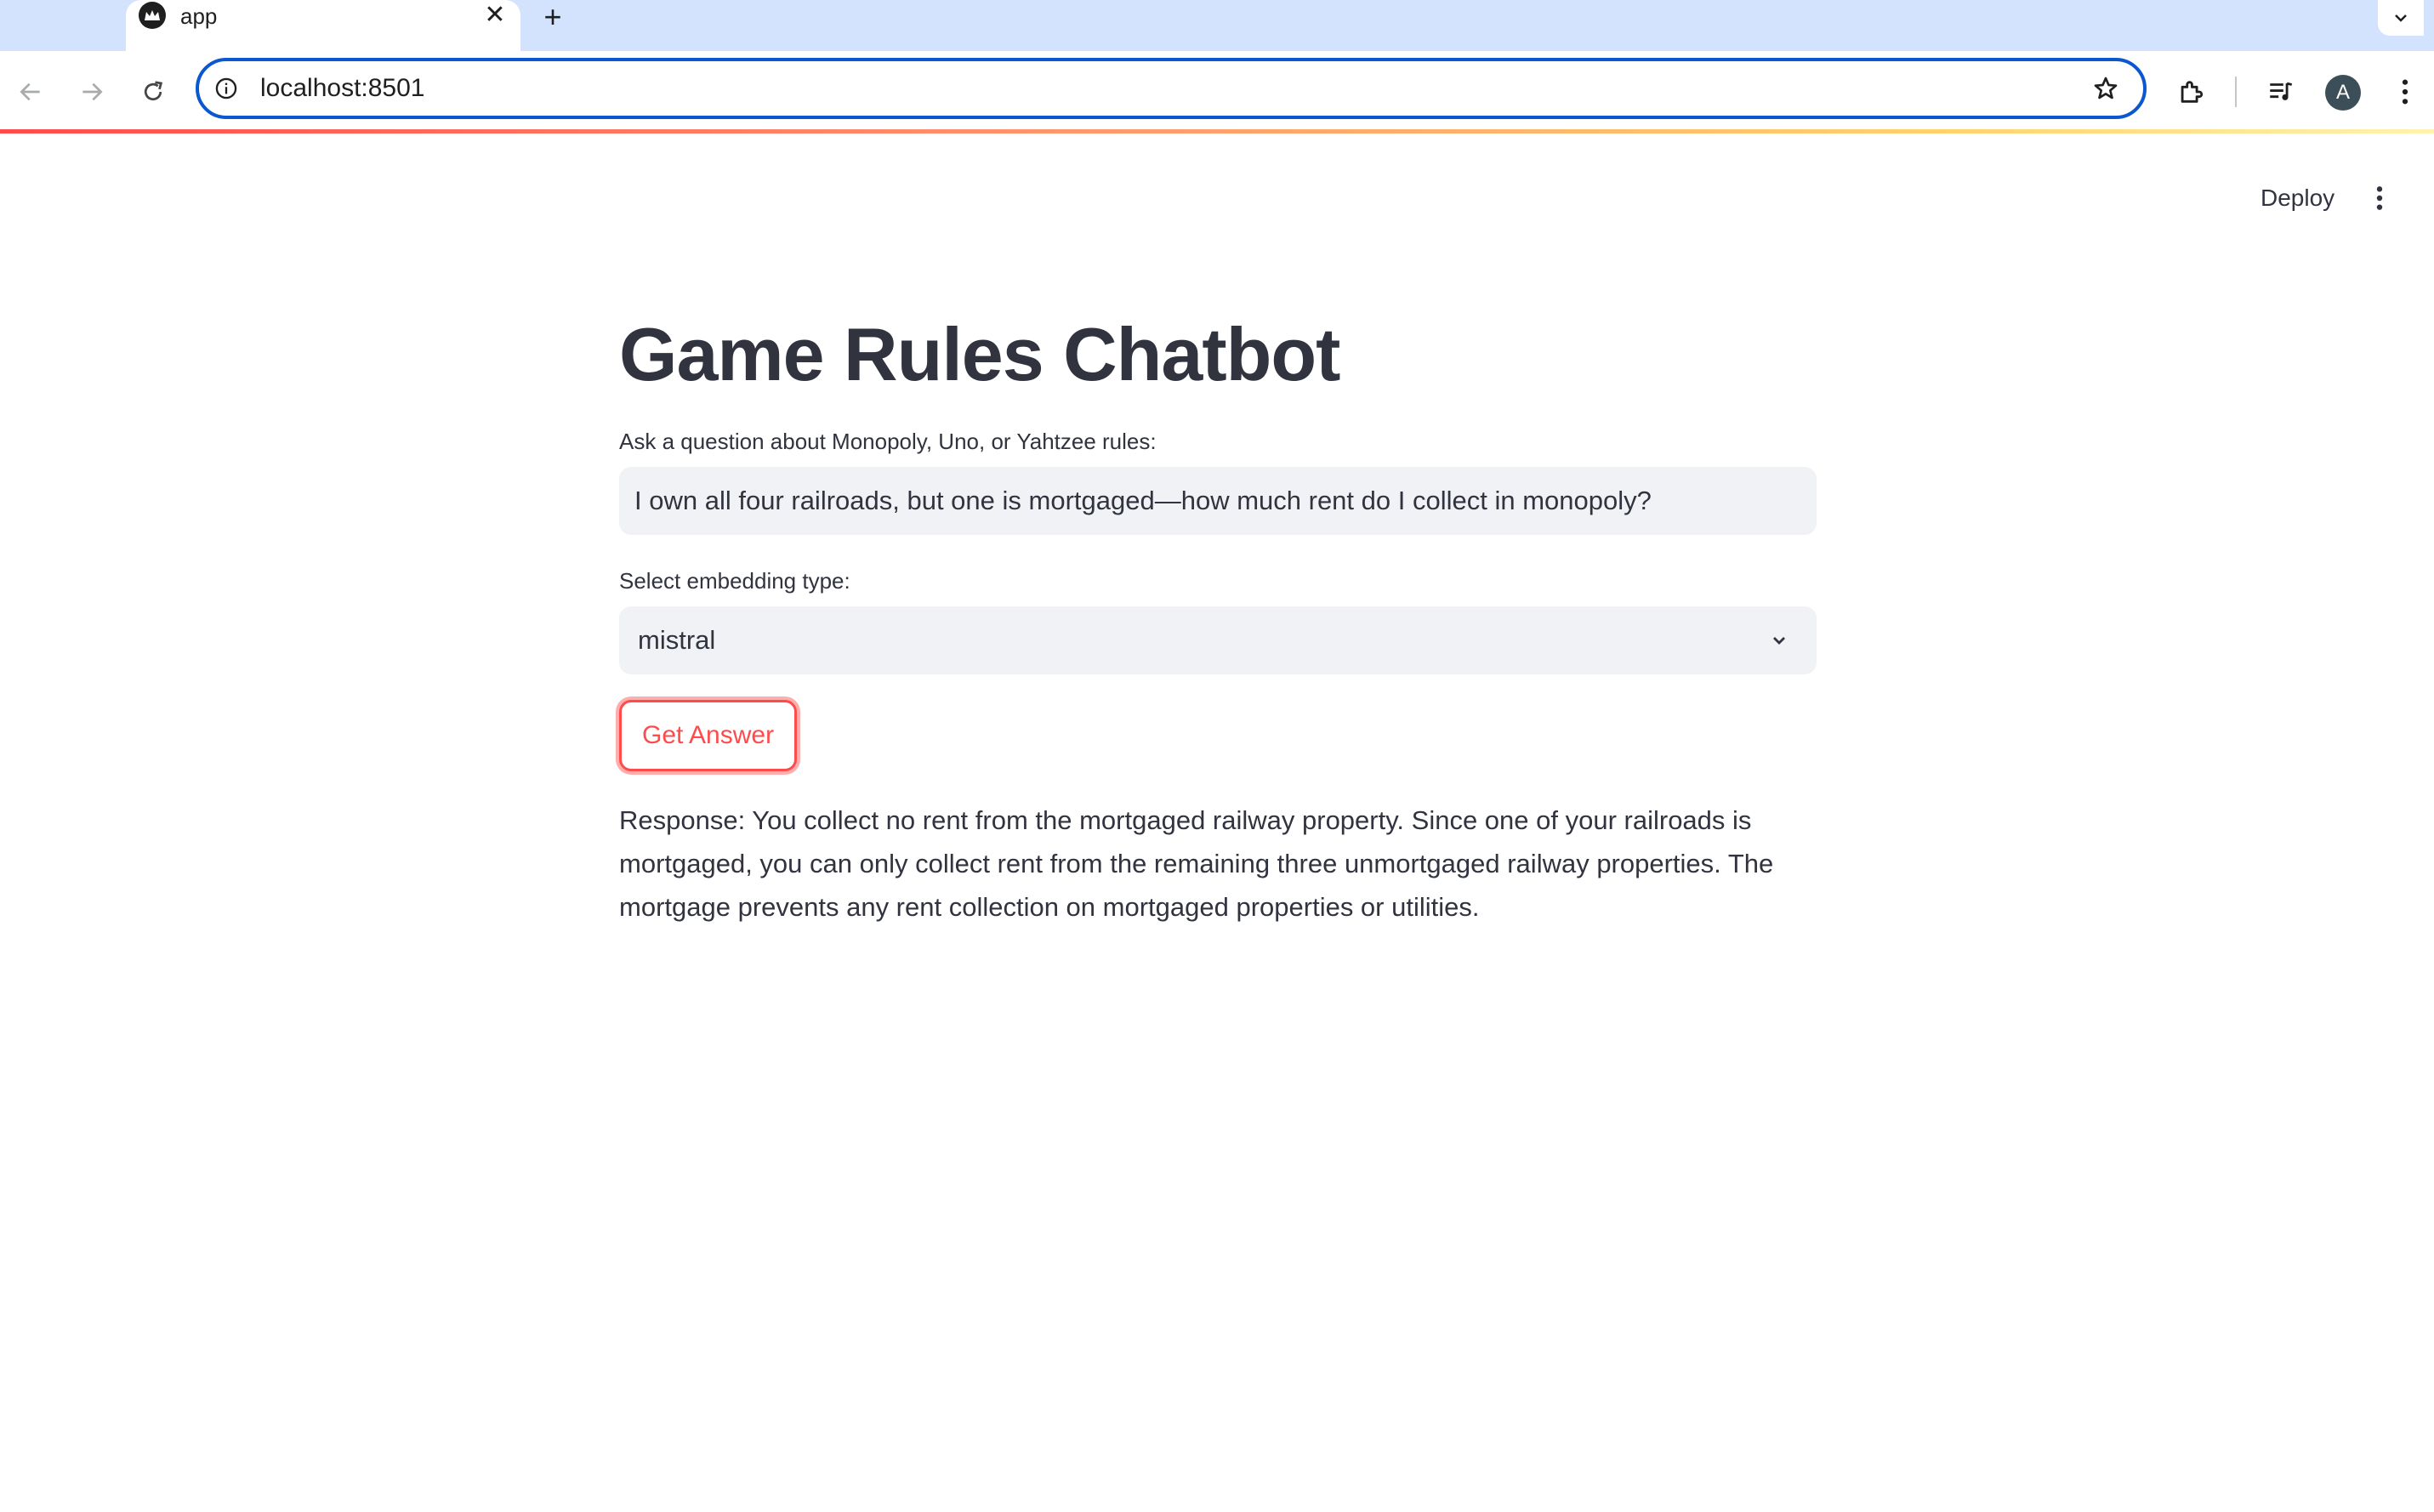 The image size is (2434, 1512). I want to click on close-tab-icon: ✕, so click(495, 15).